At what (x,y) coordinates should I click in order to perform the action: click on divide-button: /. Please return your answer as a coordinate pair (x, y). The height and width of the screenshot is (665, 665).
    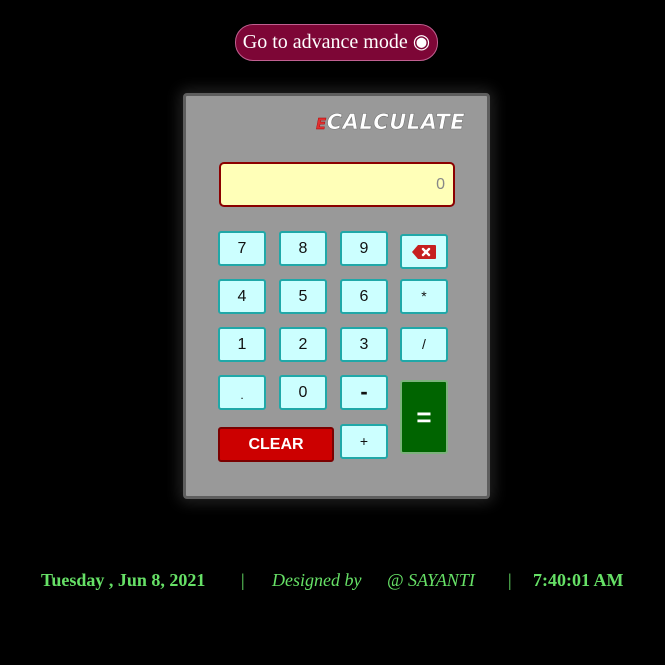
    Looking at the image, I should click on (424, 344).